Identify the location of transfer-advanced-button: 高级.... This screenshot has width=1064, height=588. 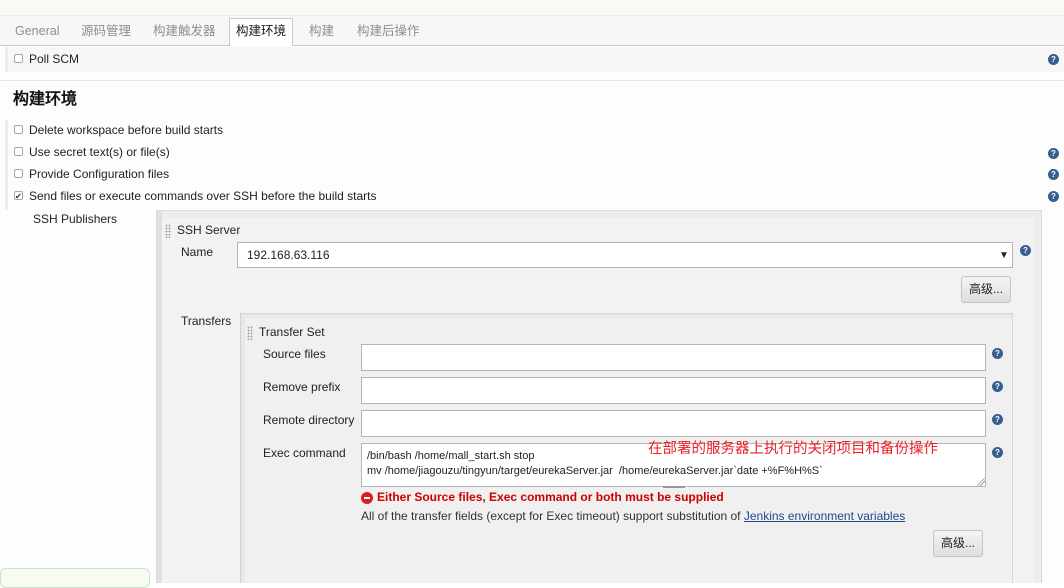
(958, 543).